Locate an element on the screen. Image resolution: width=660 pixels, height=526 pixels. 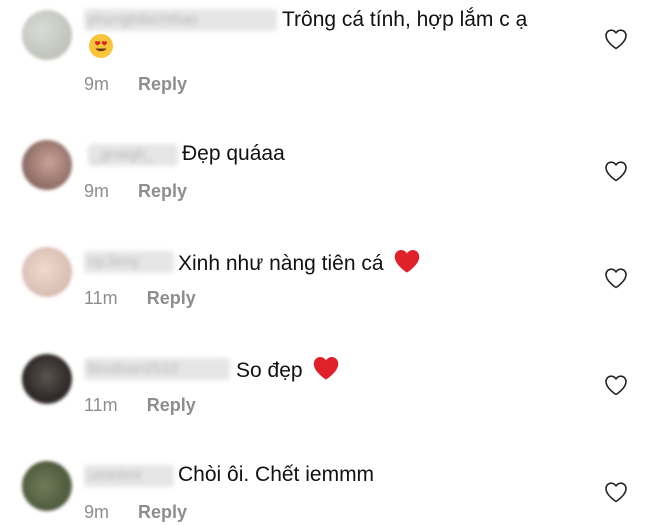
comment-text-content: Trông cá tính, hợp lắm c ạ is located at coordinates (405, 19).